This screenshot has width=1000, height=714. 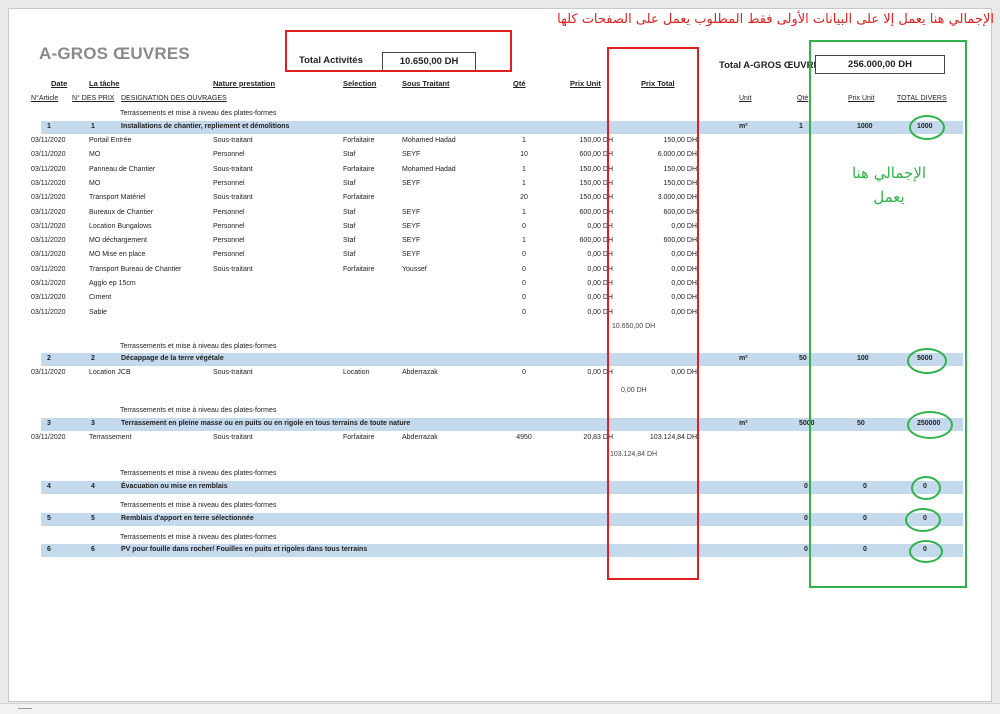 What do you see at coordinates (49, 423) in the screenshot?
I see `article-number: 3` at bounding box center [49, 423].